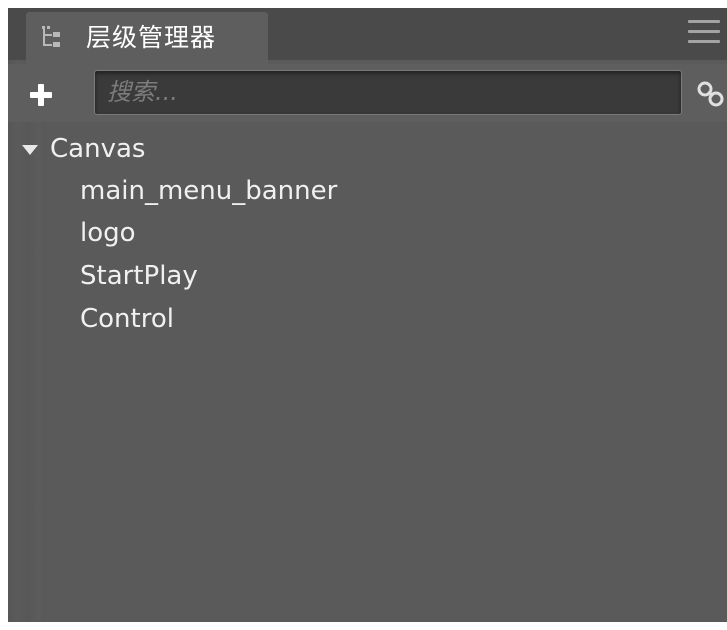  I want to click on tree-item-control: Control, so click(127, 319).